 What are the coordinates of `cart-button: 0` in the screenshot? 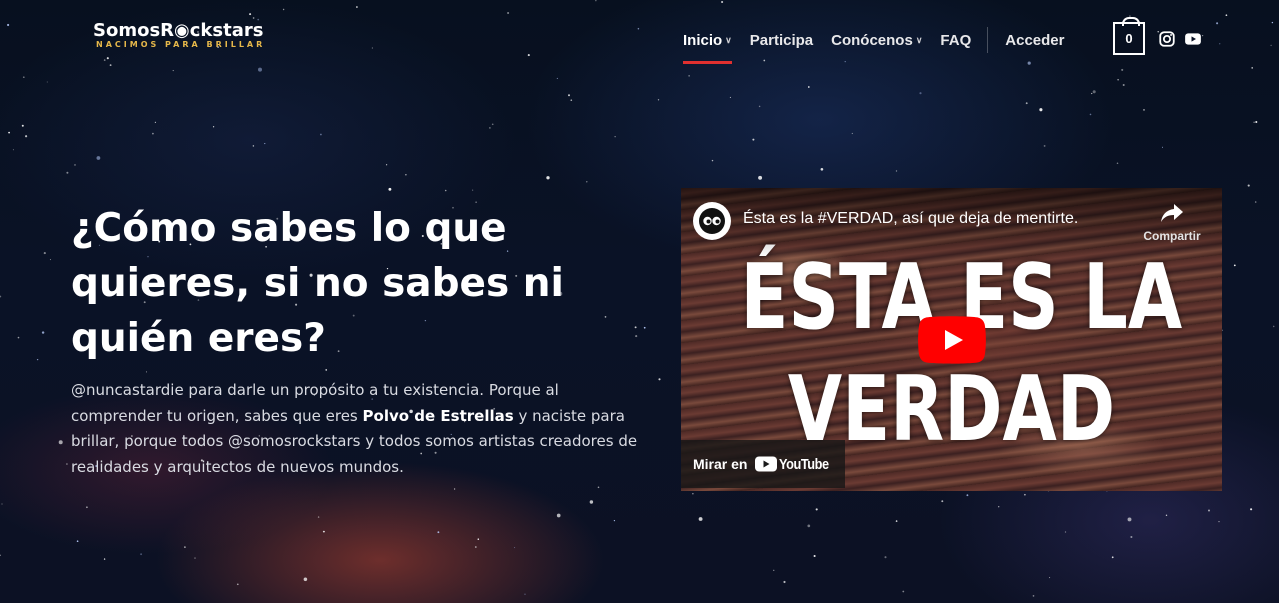 It's located at (1129, 36).